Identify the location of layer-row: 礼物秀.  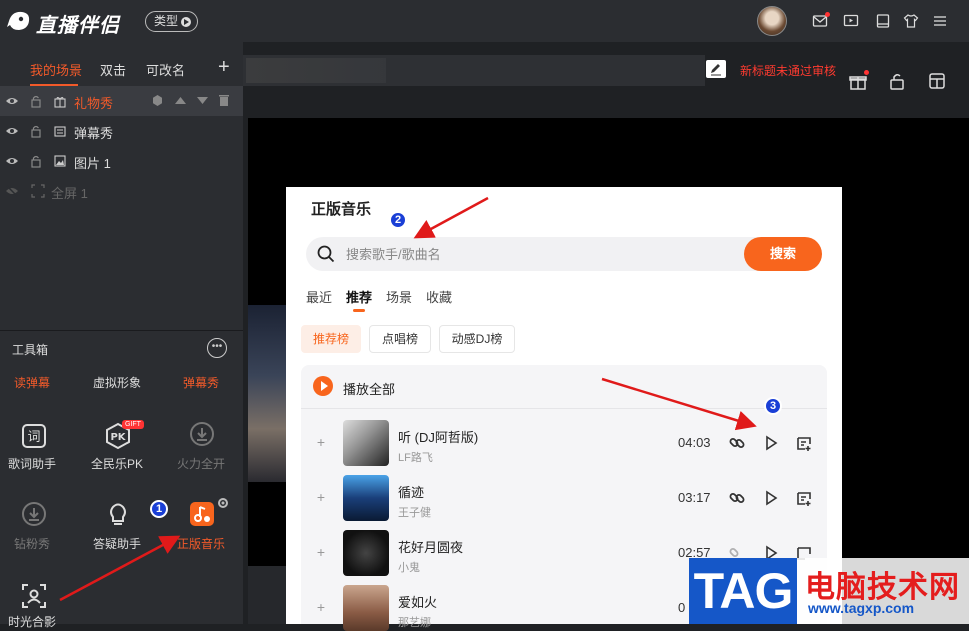
(121, 101).